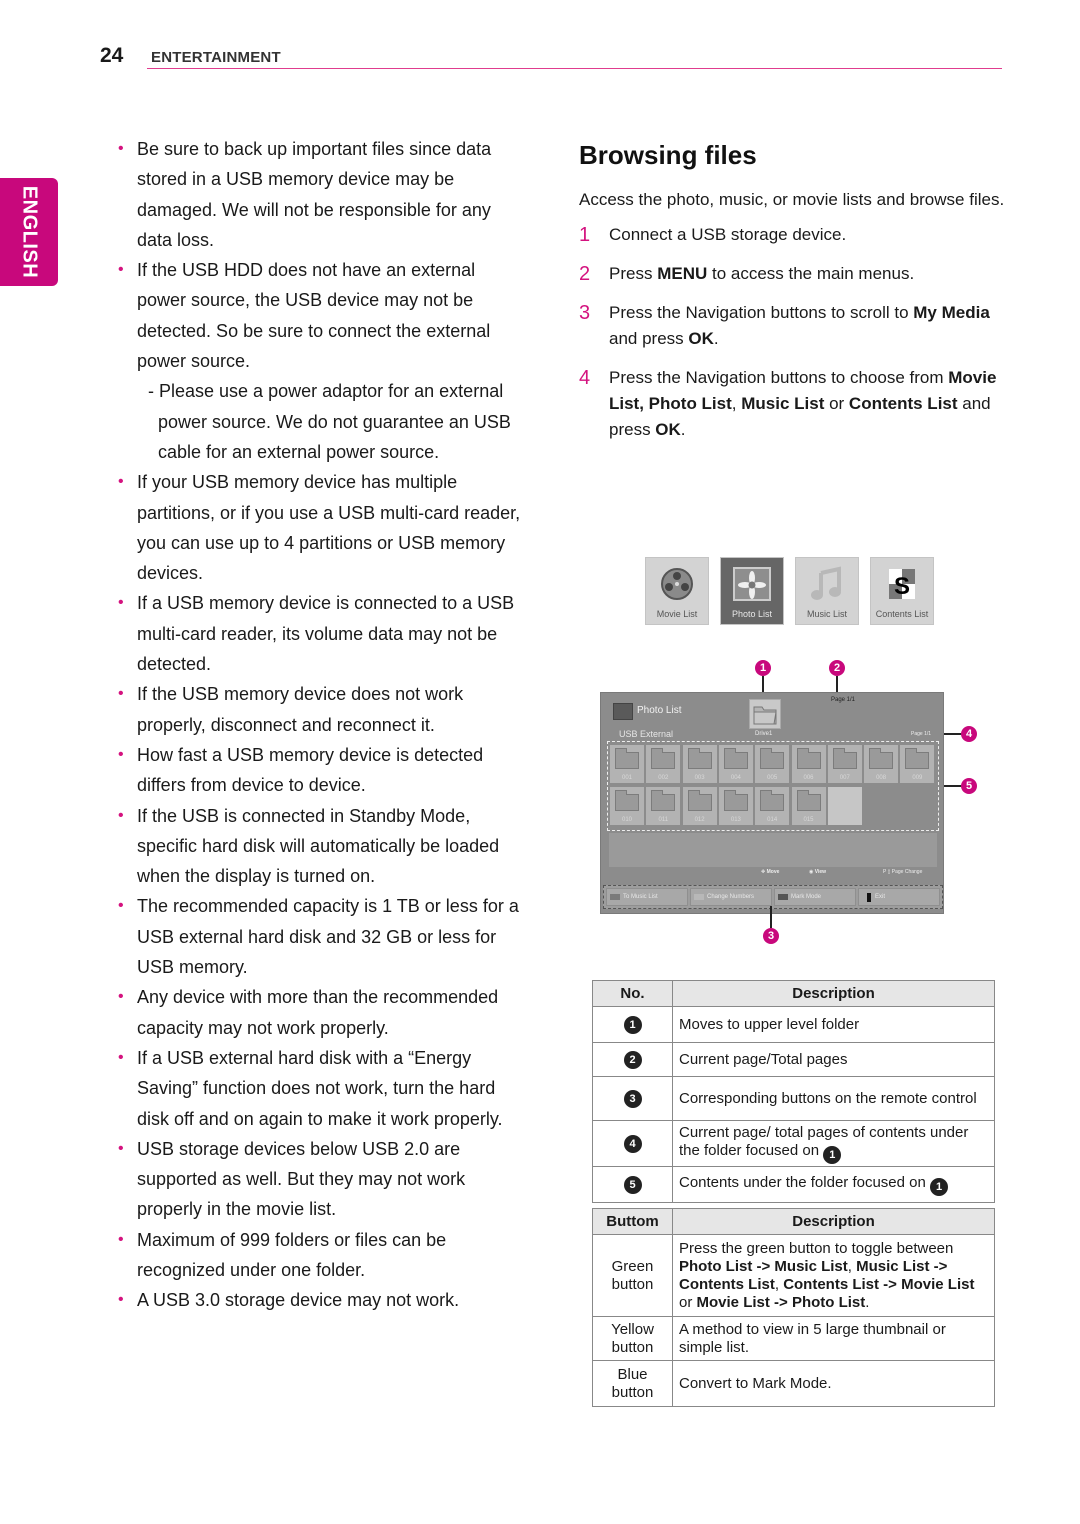  Describe the element at coordinates (632, 1099) in the screenshot. I see `number-badge: 3` at that location.